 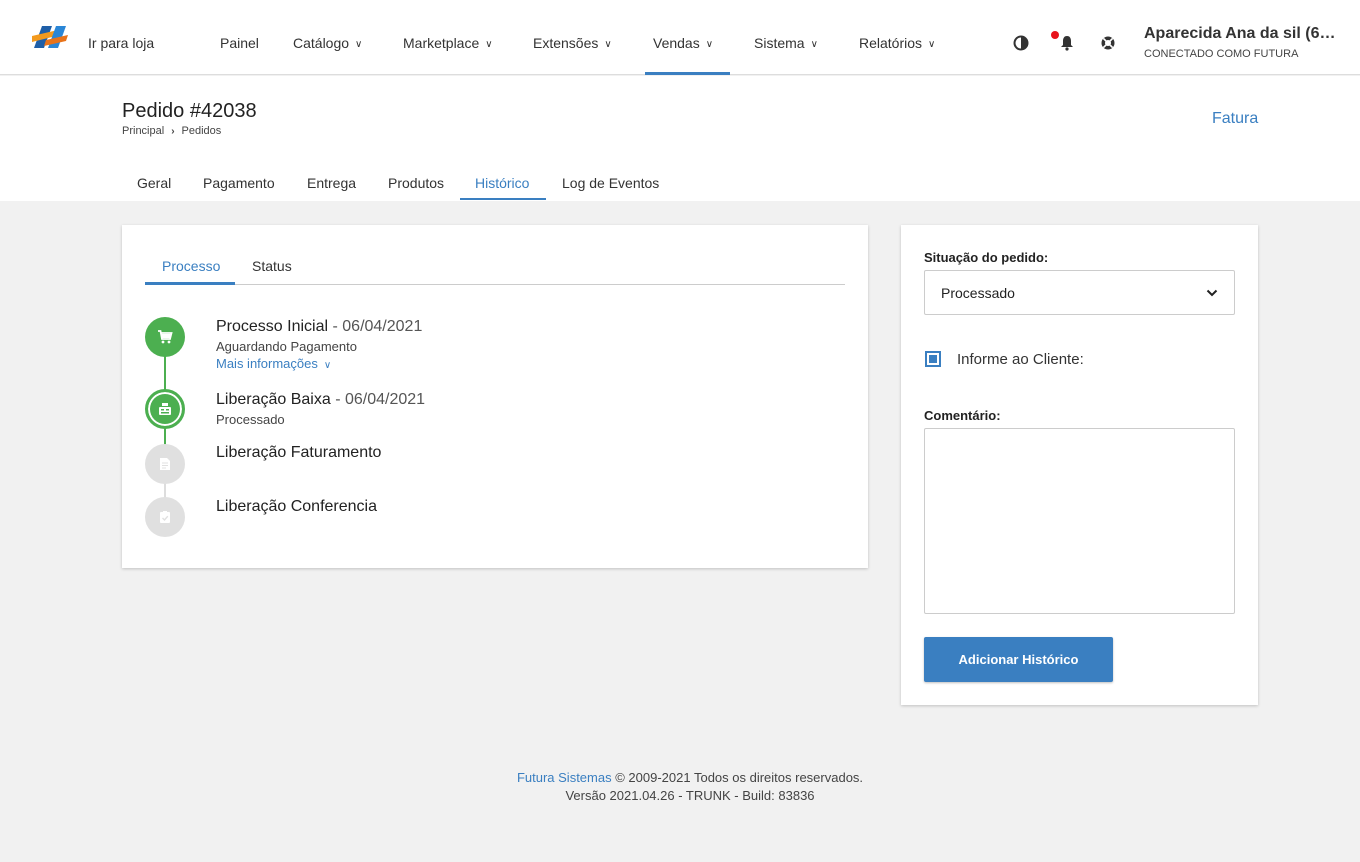 I want to click on user-connected-as: CONECTADO COMO FUTURA, so click(x=1221, y=54).